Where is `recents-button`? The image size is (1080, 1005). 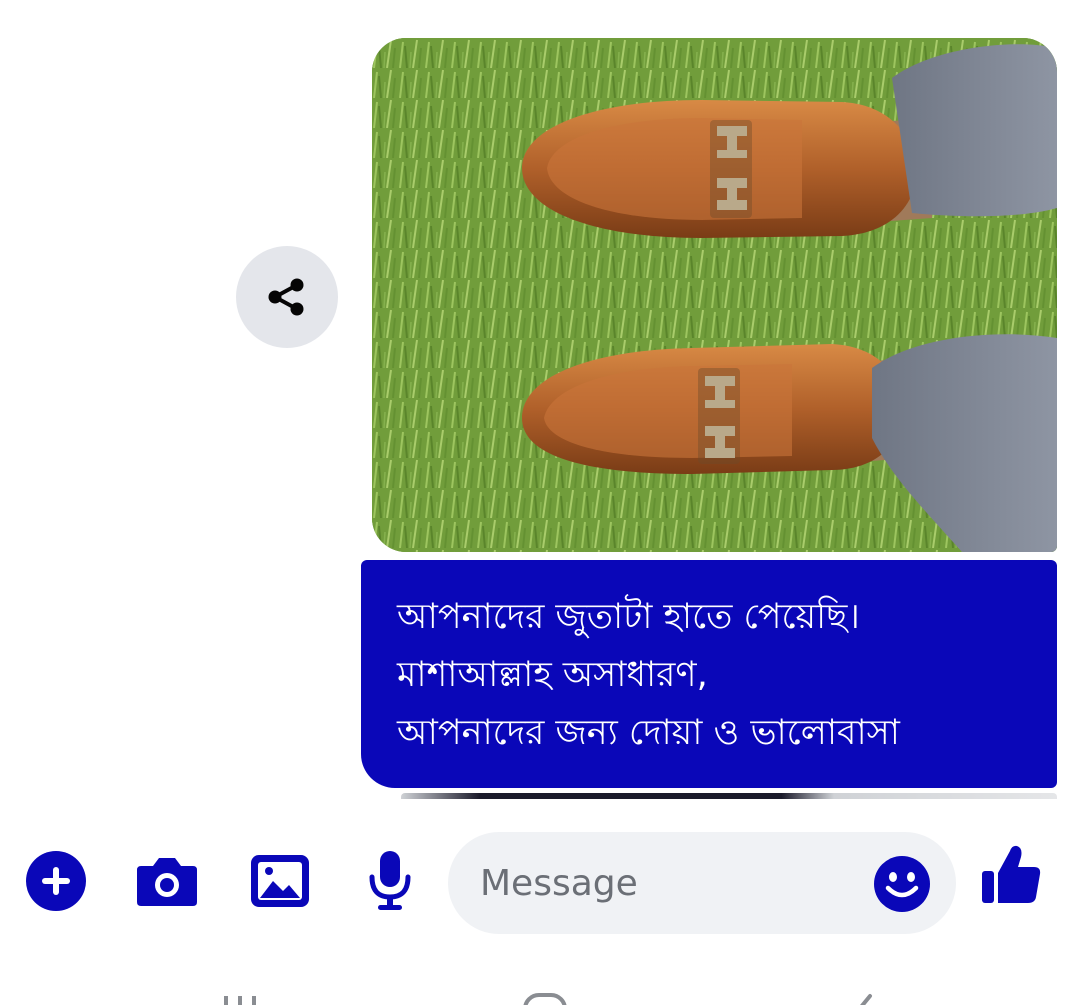
recents-button is located at coordinates (250, 997).